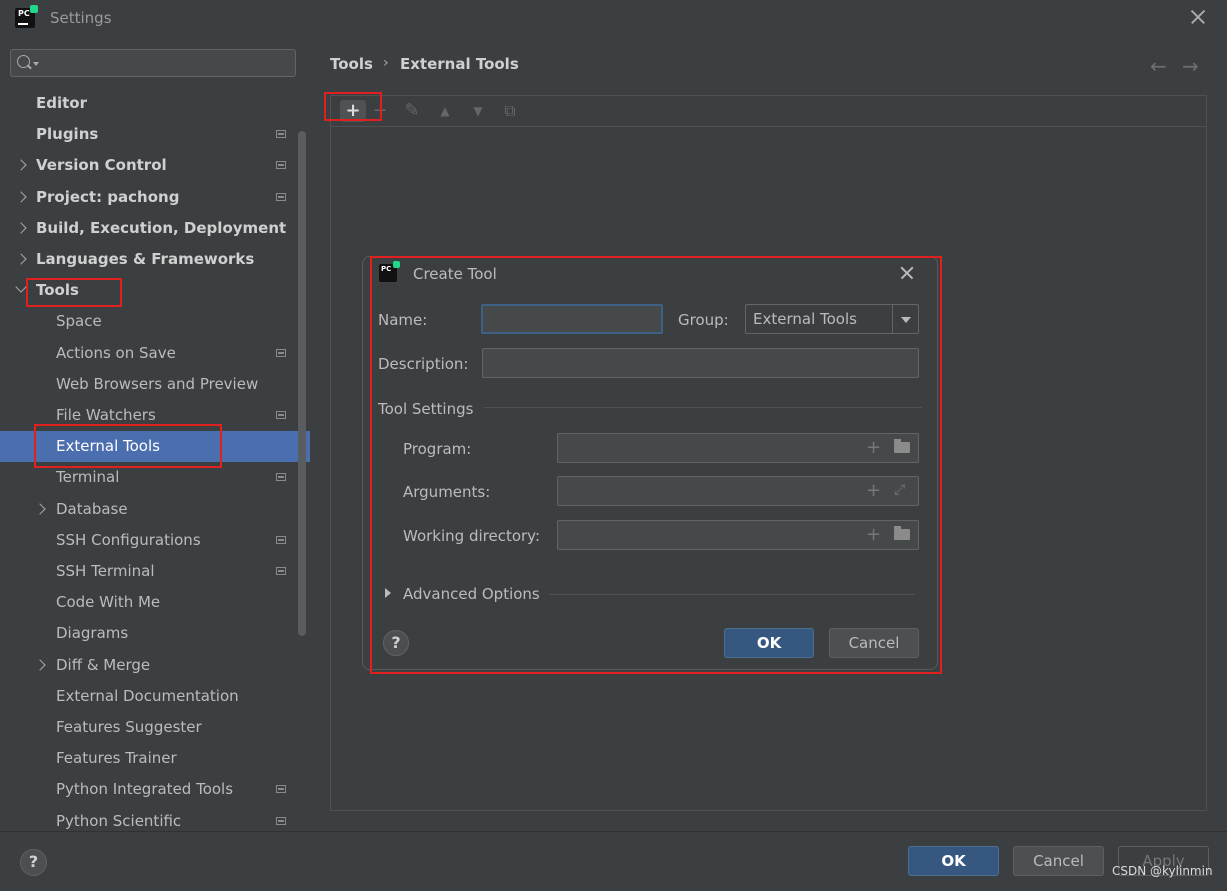 The image size is (1227, 891). I want to click on sidebar-item-label: Code With Me, so click(108, 602).